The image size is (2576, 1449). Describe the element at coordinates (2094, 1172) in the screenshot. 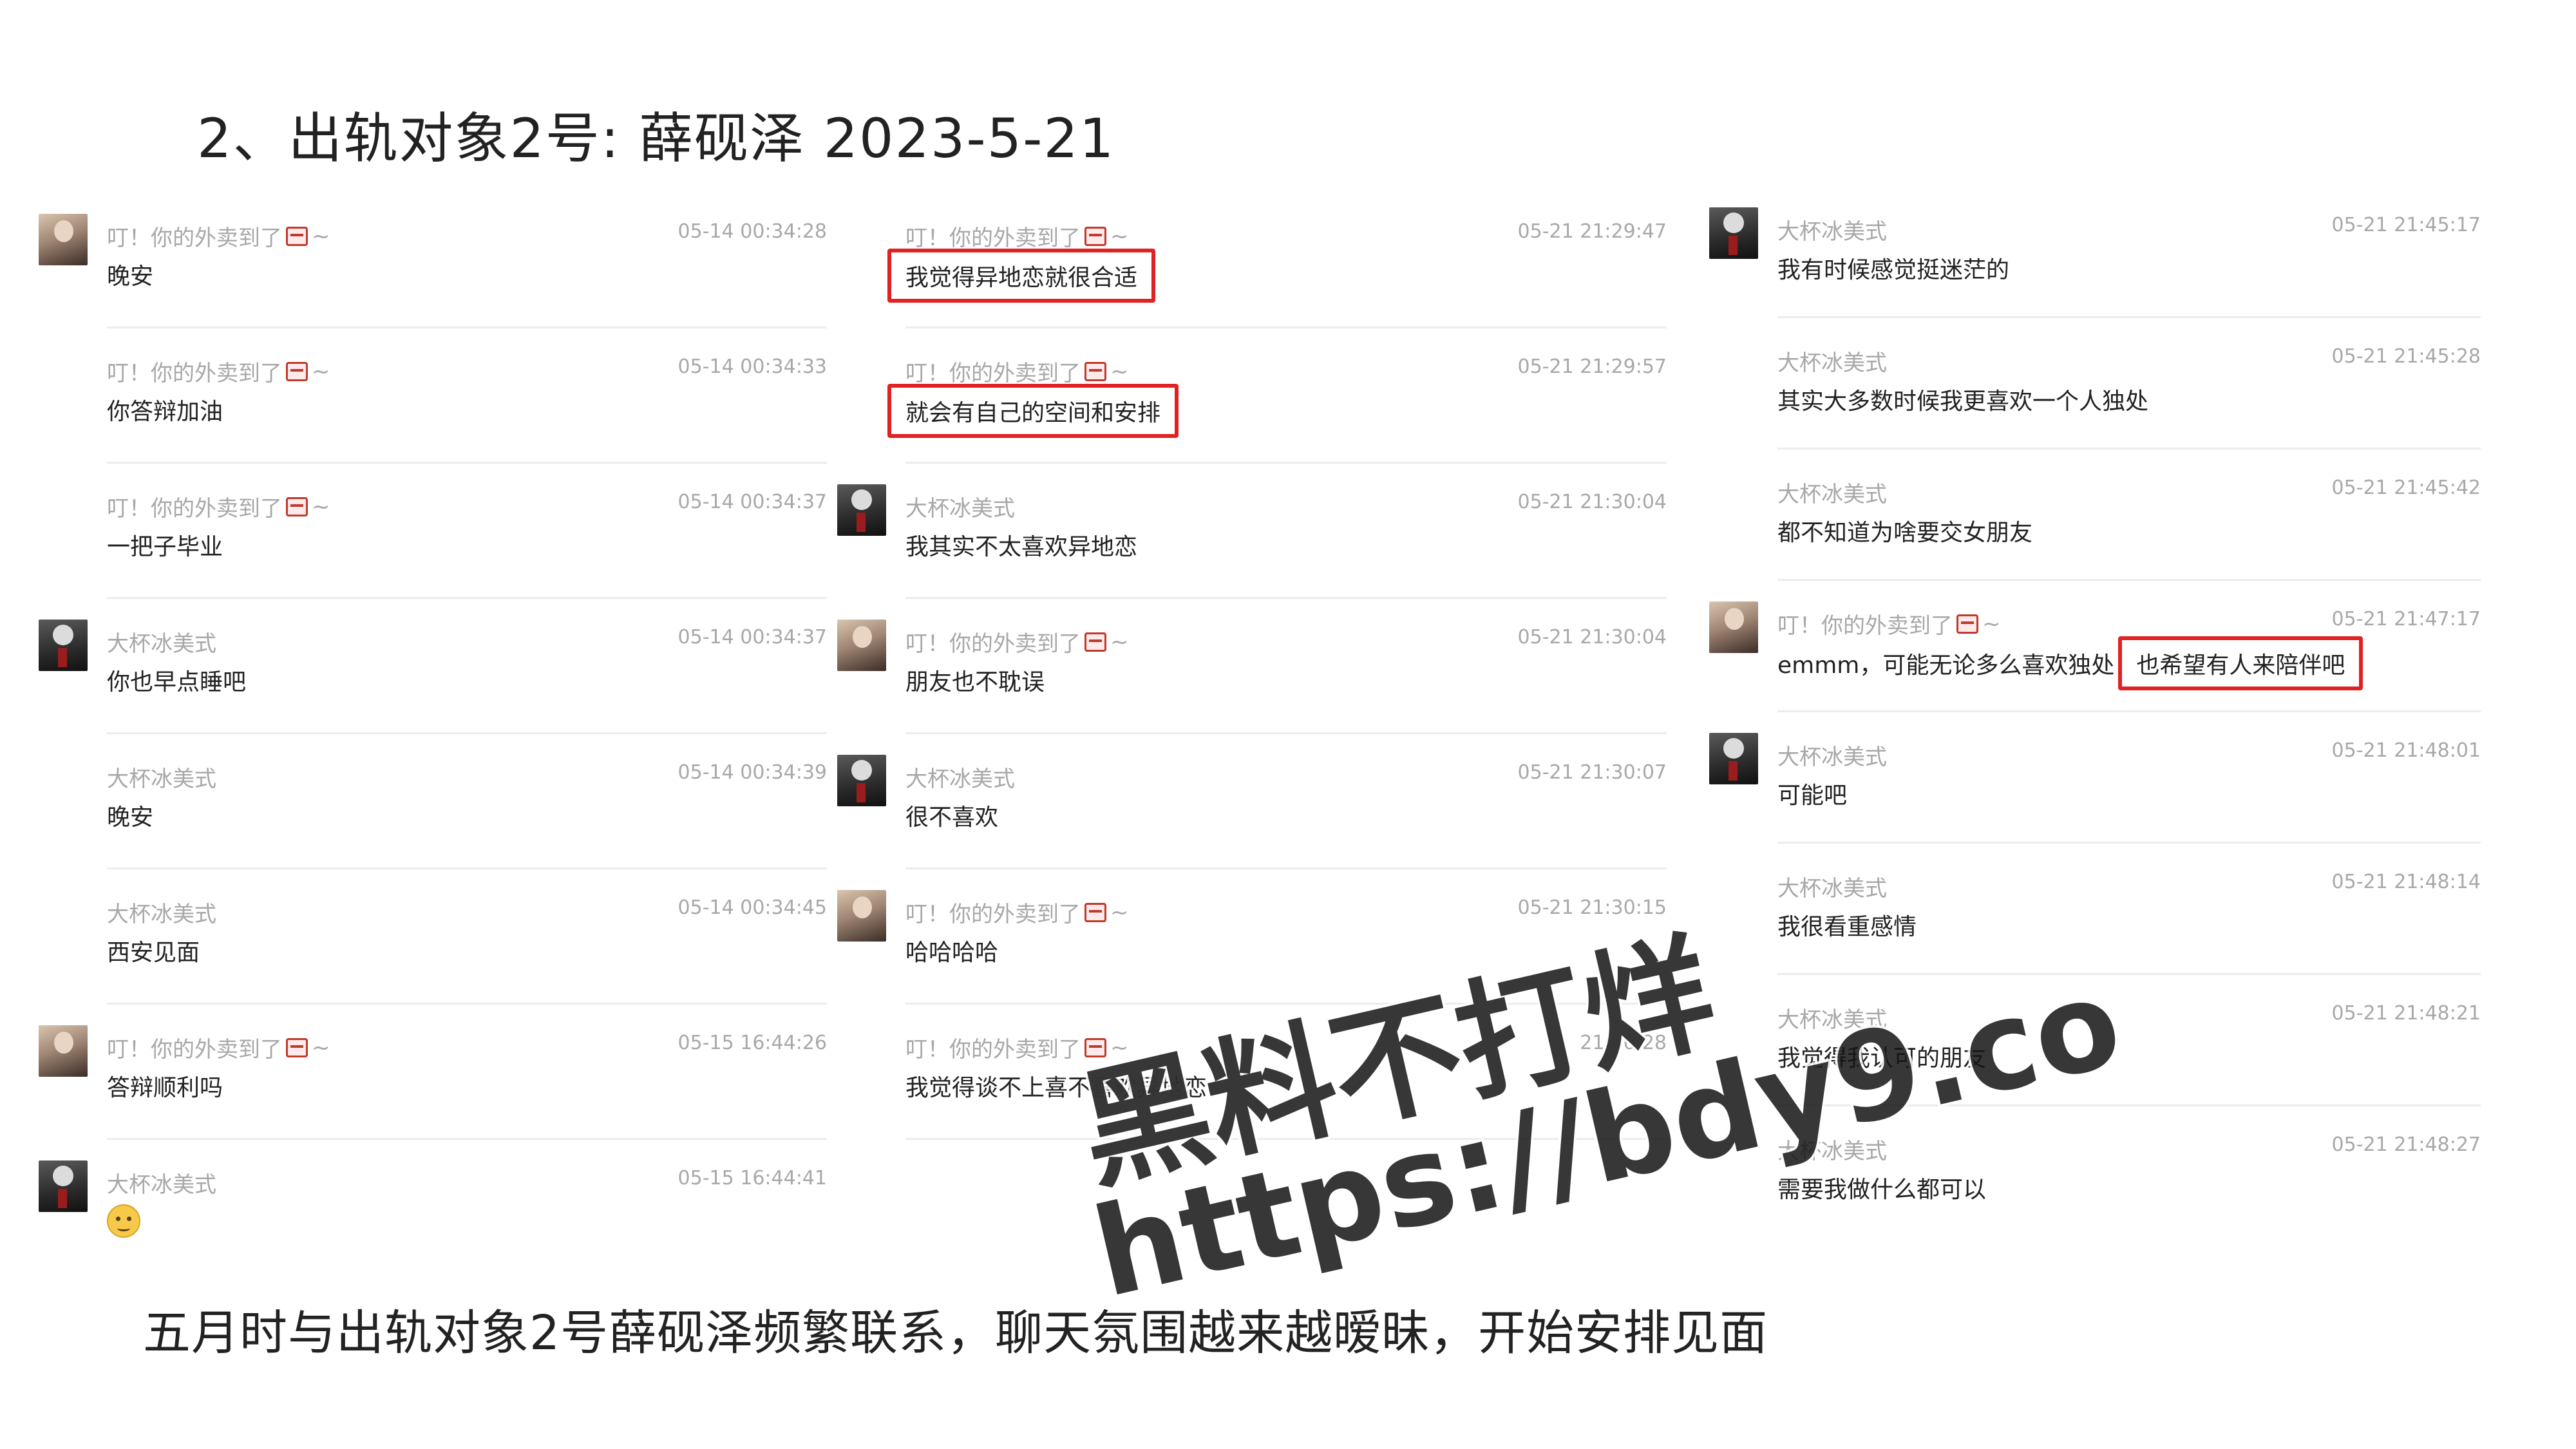

I see `chat-message: 大杯冰美式 05-21 21:48:27 需要我做什么都可以` at that location.